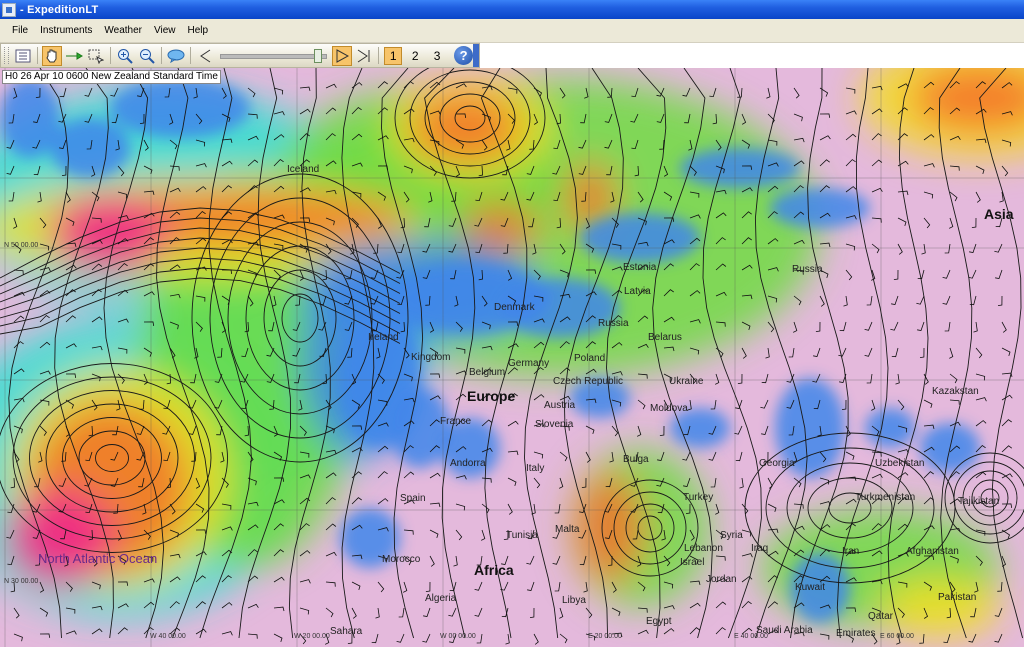 The image size is (1024, 647). Describe the element at coordinates (574, 600) in the screenshot. I see `map-label-libya: Libya` at that location.